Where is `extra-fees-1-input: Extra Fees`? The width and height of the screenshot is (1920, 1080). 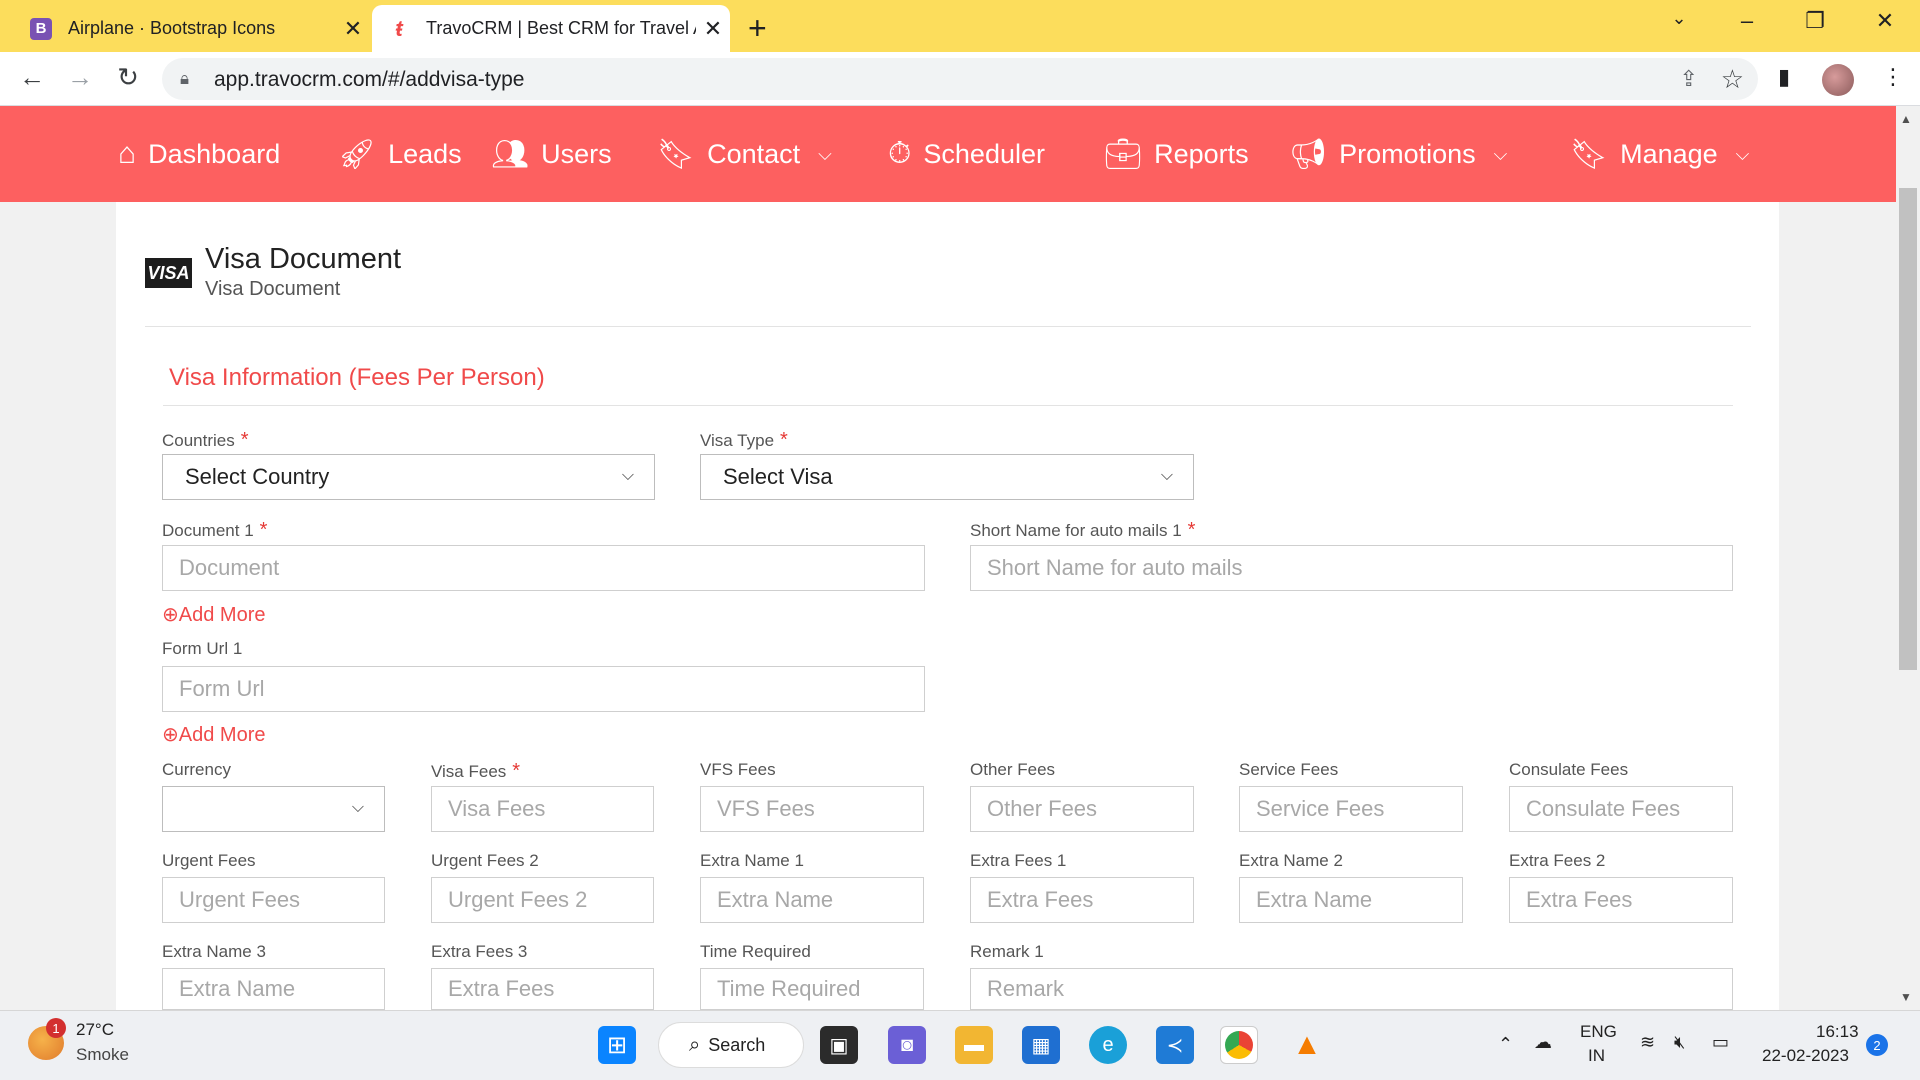 extra-fees-1-input: Extra Fees is located at coordinates (1082, 900).